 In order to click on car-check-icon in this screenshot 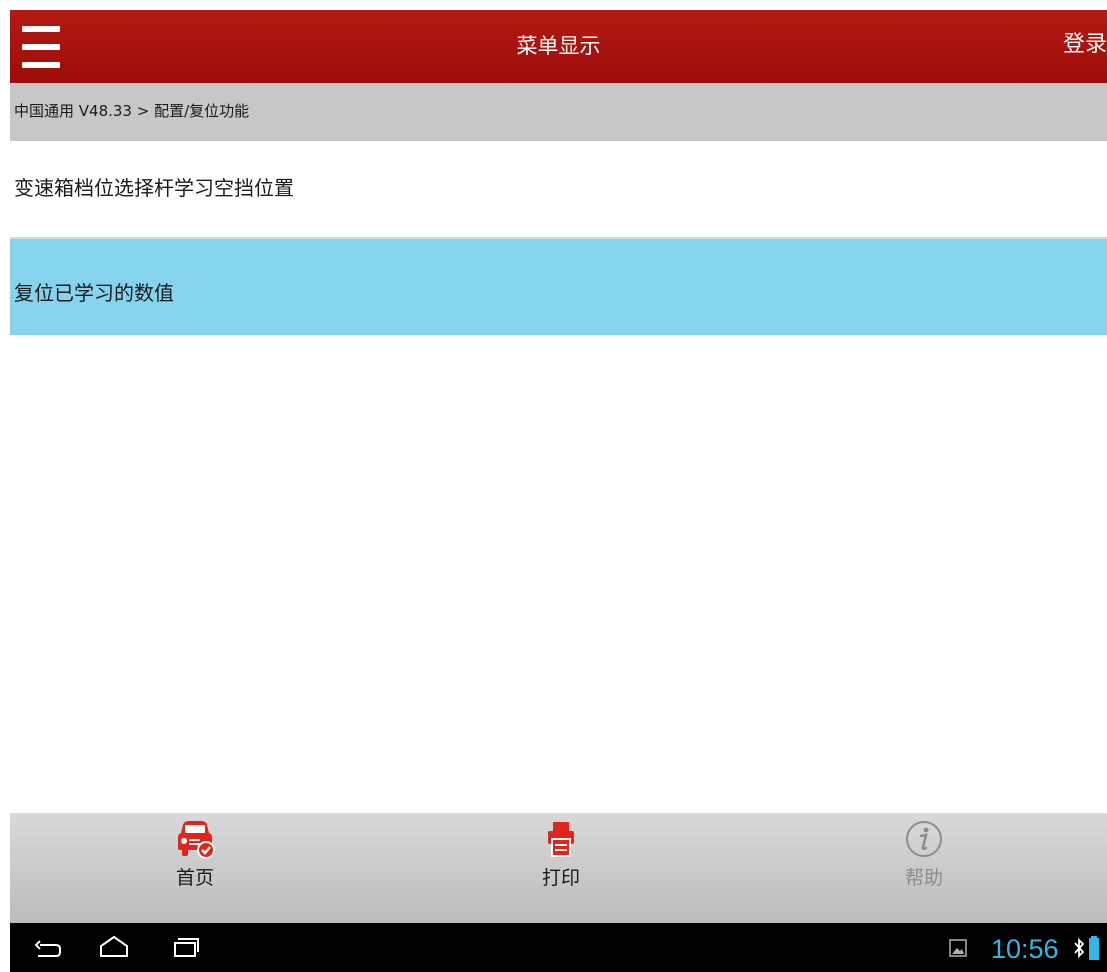, I will do `click(196, 840)`.